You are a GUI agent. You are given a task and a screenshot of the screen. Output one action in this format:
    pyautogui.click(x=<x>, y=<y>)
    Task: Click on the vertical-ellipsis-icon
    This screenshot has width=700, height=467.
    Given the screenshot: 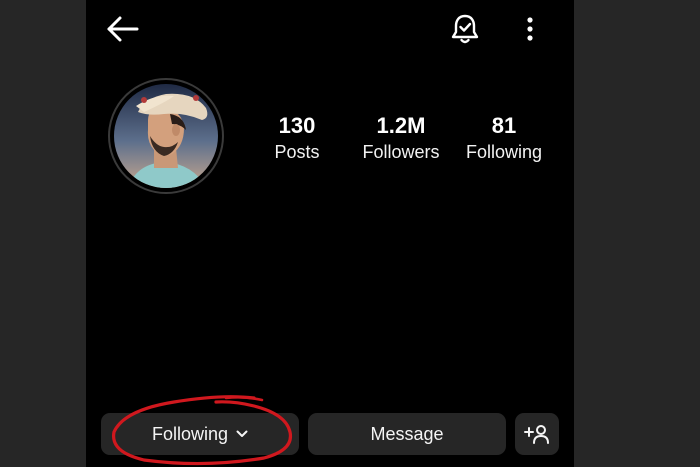 What is the action you would take?
    pyautogui.click(x=530, y=29)
    